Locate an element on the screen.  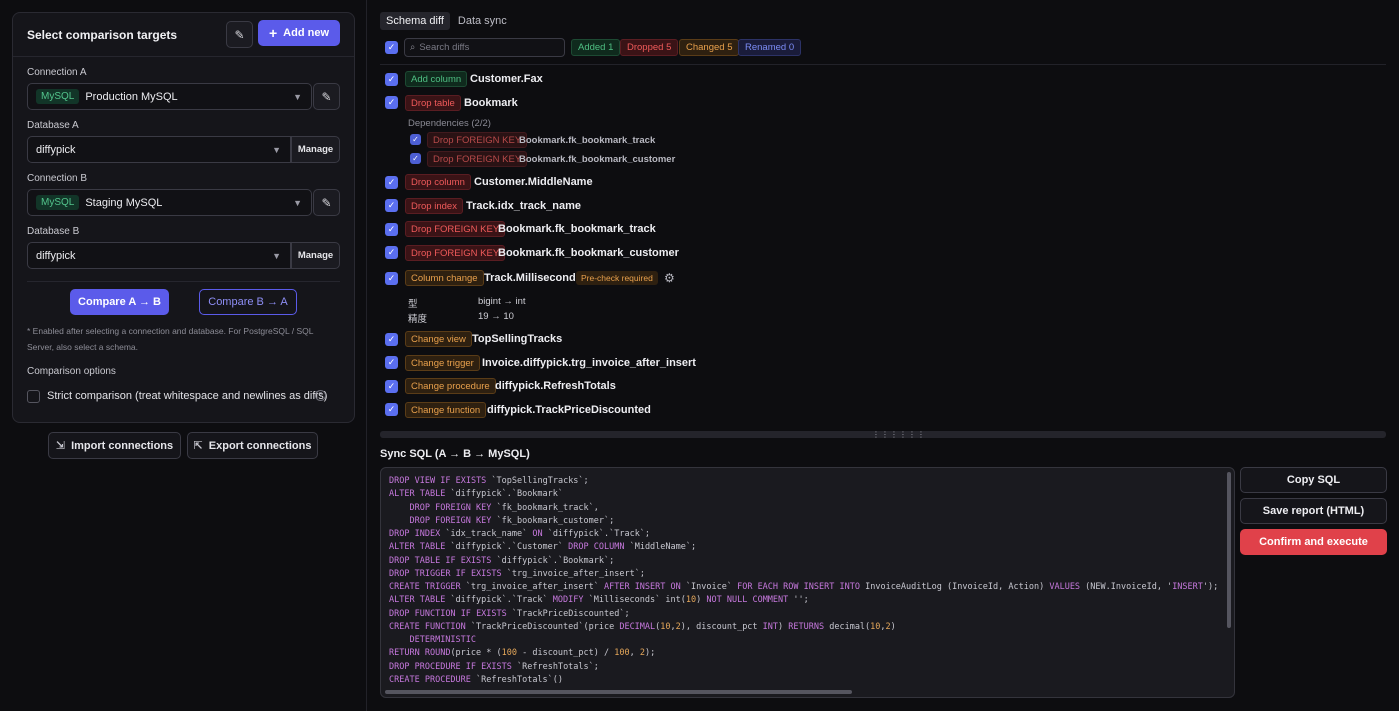
database-b-select: diffypick ▼ is located at coordinates (159, 255).